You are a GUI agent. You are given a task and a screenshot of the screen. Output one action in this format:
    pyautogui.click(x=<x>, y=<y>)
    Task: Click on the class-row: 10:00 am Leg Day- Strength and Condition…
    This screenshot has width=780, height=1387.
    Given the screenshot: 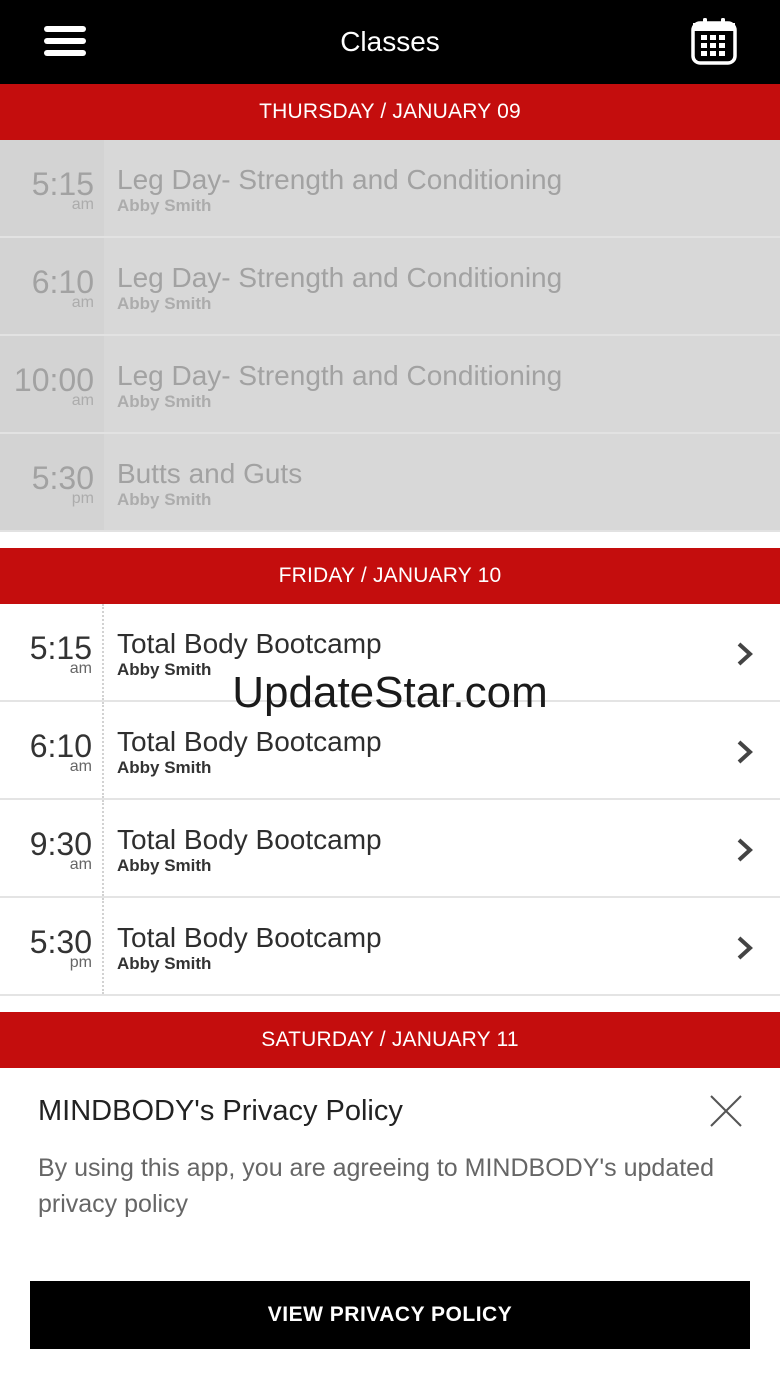 What is the action you would take?
    pyautogui.click(x=390, y=385)
    